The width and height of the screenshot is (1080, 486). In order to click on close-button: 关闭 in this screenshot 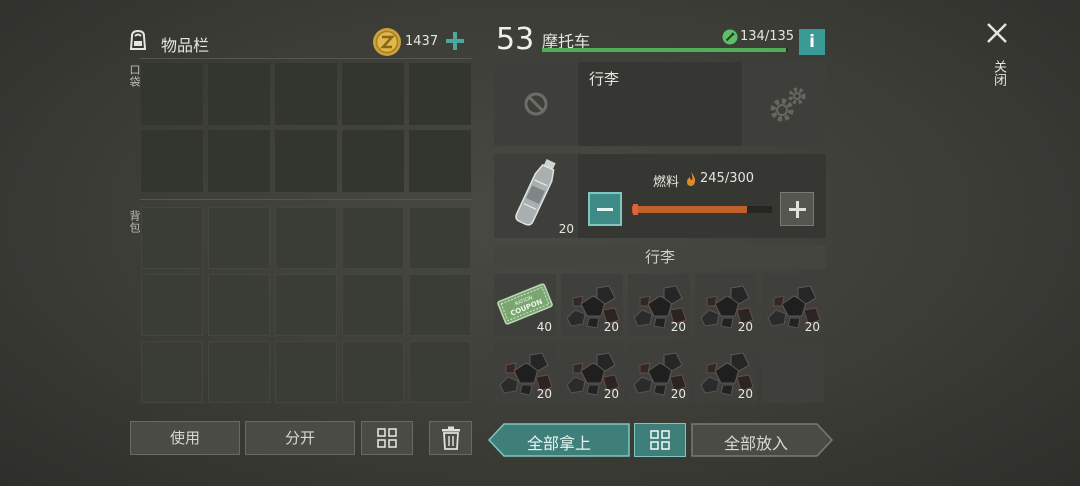, I will do `click(998, 62)`.